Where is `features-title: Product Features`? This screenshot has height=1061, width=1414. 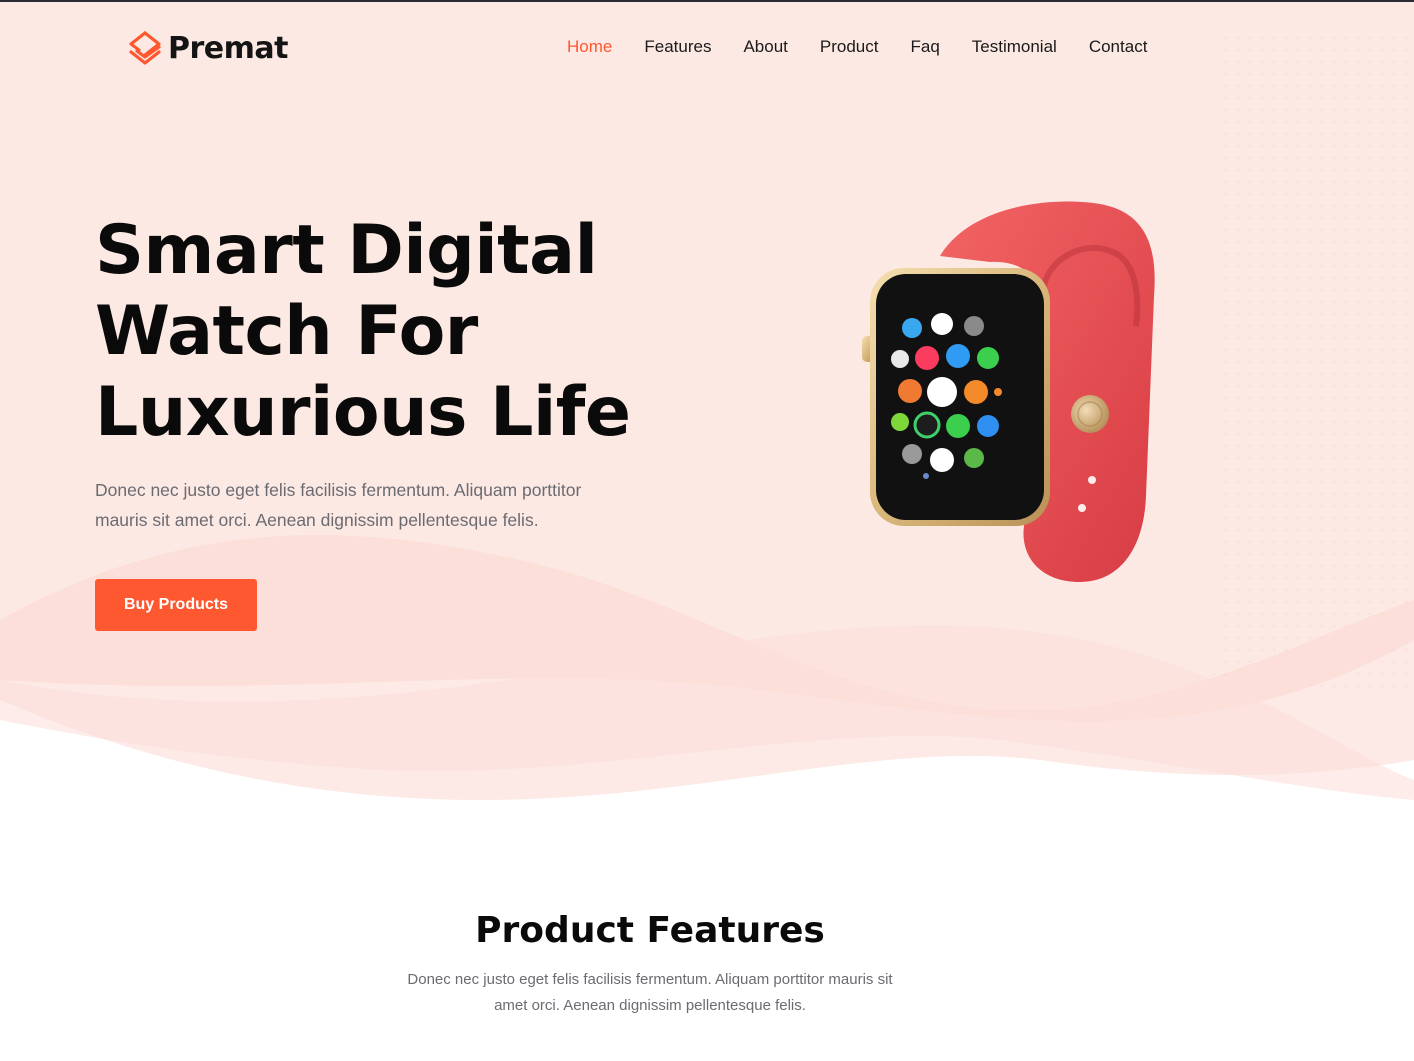 features-title: Product Features is located at coordinates (650, 930).